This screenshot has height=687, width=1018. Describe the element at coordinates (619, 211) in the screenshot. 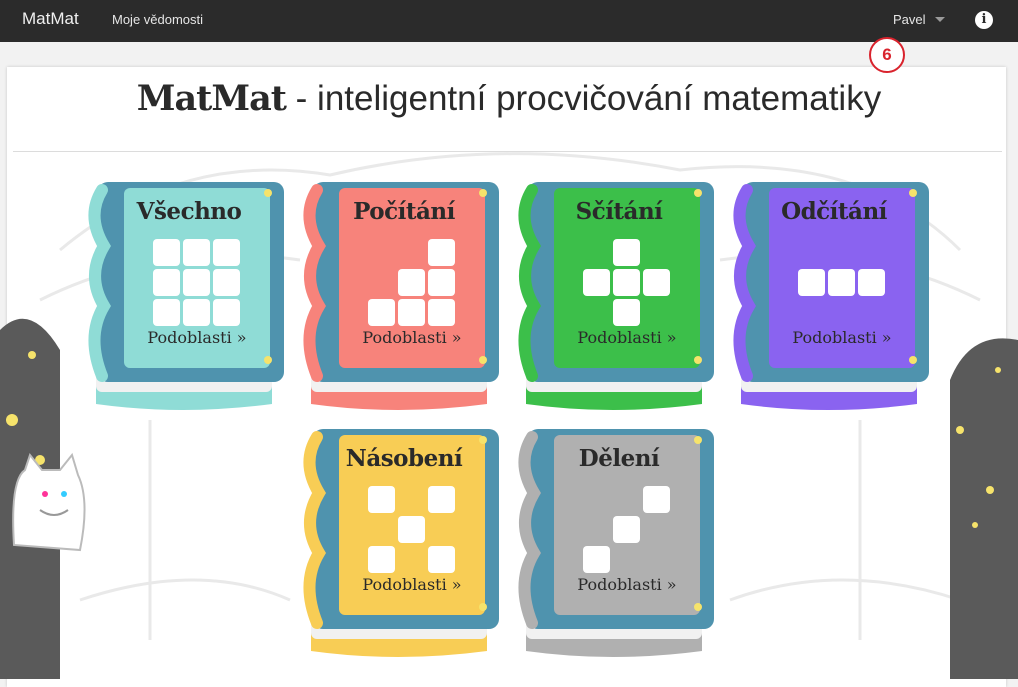

I see `book-title: Sčítání` at that location.